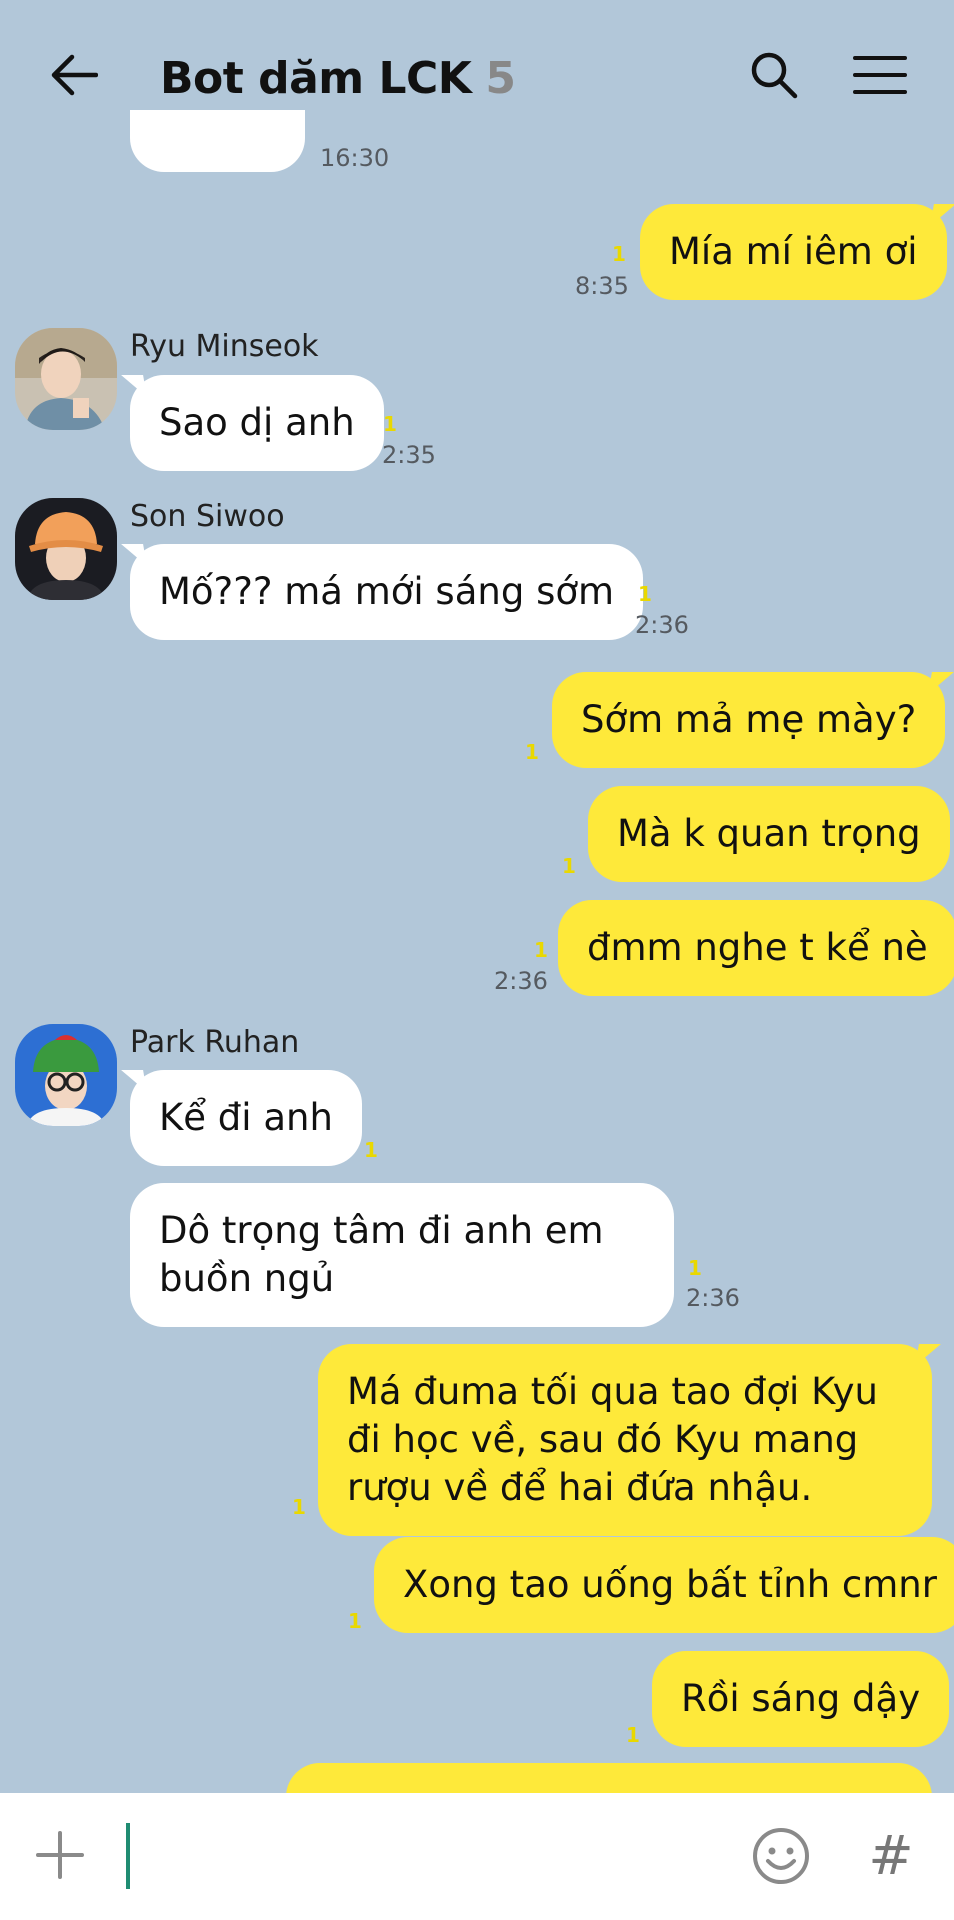 The height and width of the screenshot is (1920, 954). I want to click on message-bubble: Kể đi anh, so click(246, 1118).